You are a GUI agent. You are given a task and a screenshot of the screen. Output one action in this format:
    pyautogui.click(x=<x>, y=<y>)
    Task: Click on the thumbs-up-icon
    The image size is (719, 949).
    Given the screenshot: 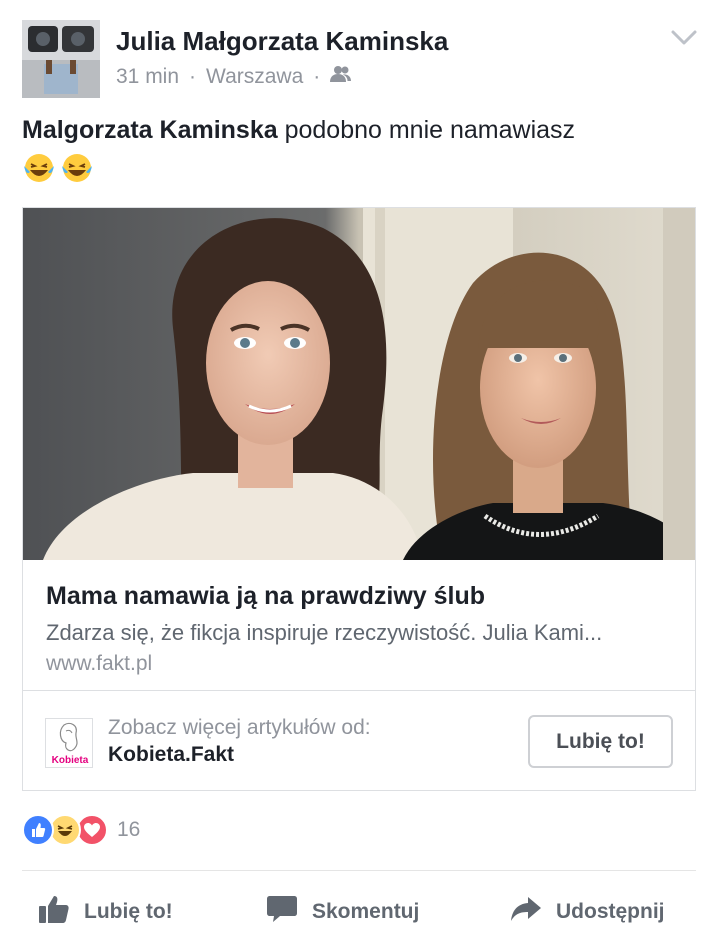 What is the action you would take?
    pyautogui.click(x=61, y=912)
    